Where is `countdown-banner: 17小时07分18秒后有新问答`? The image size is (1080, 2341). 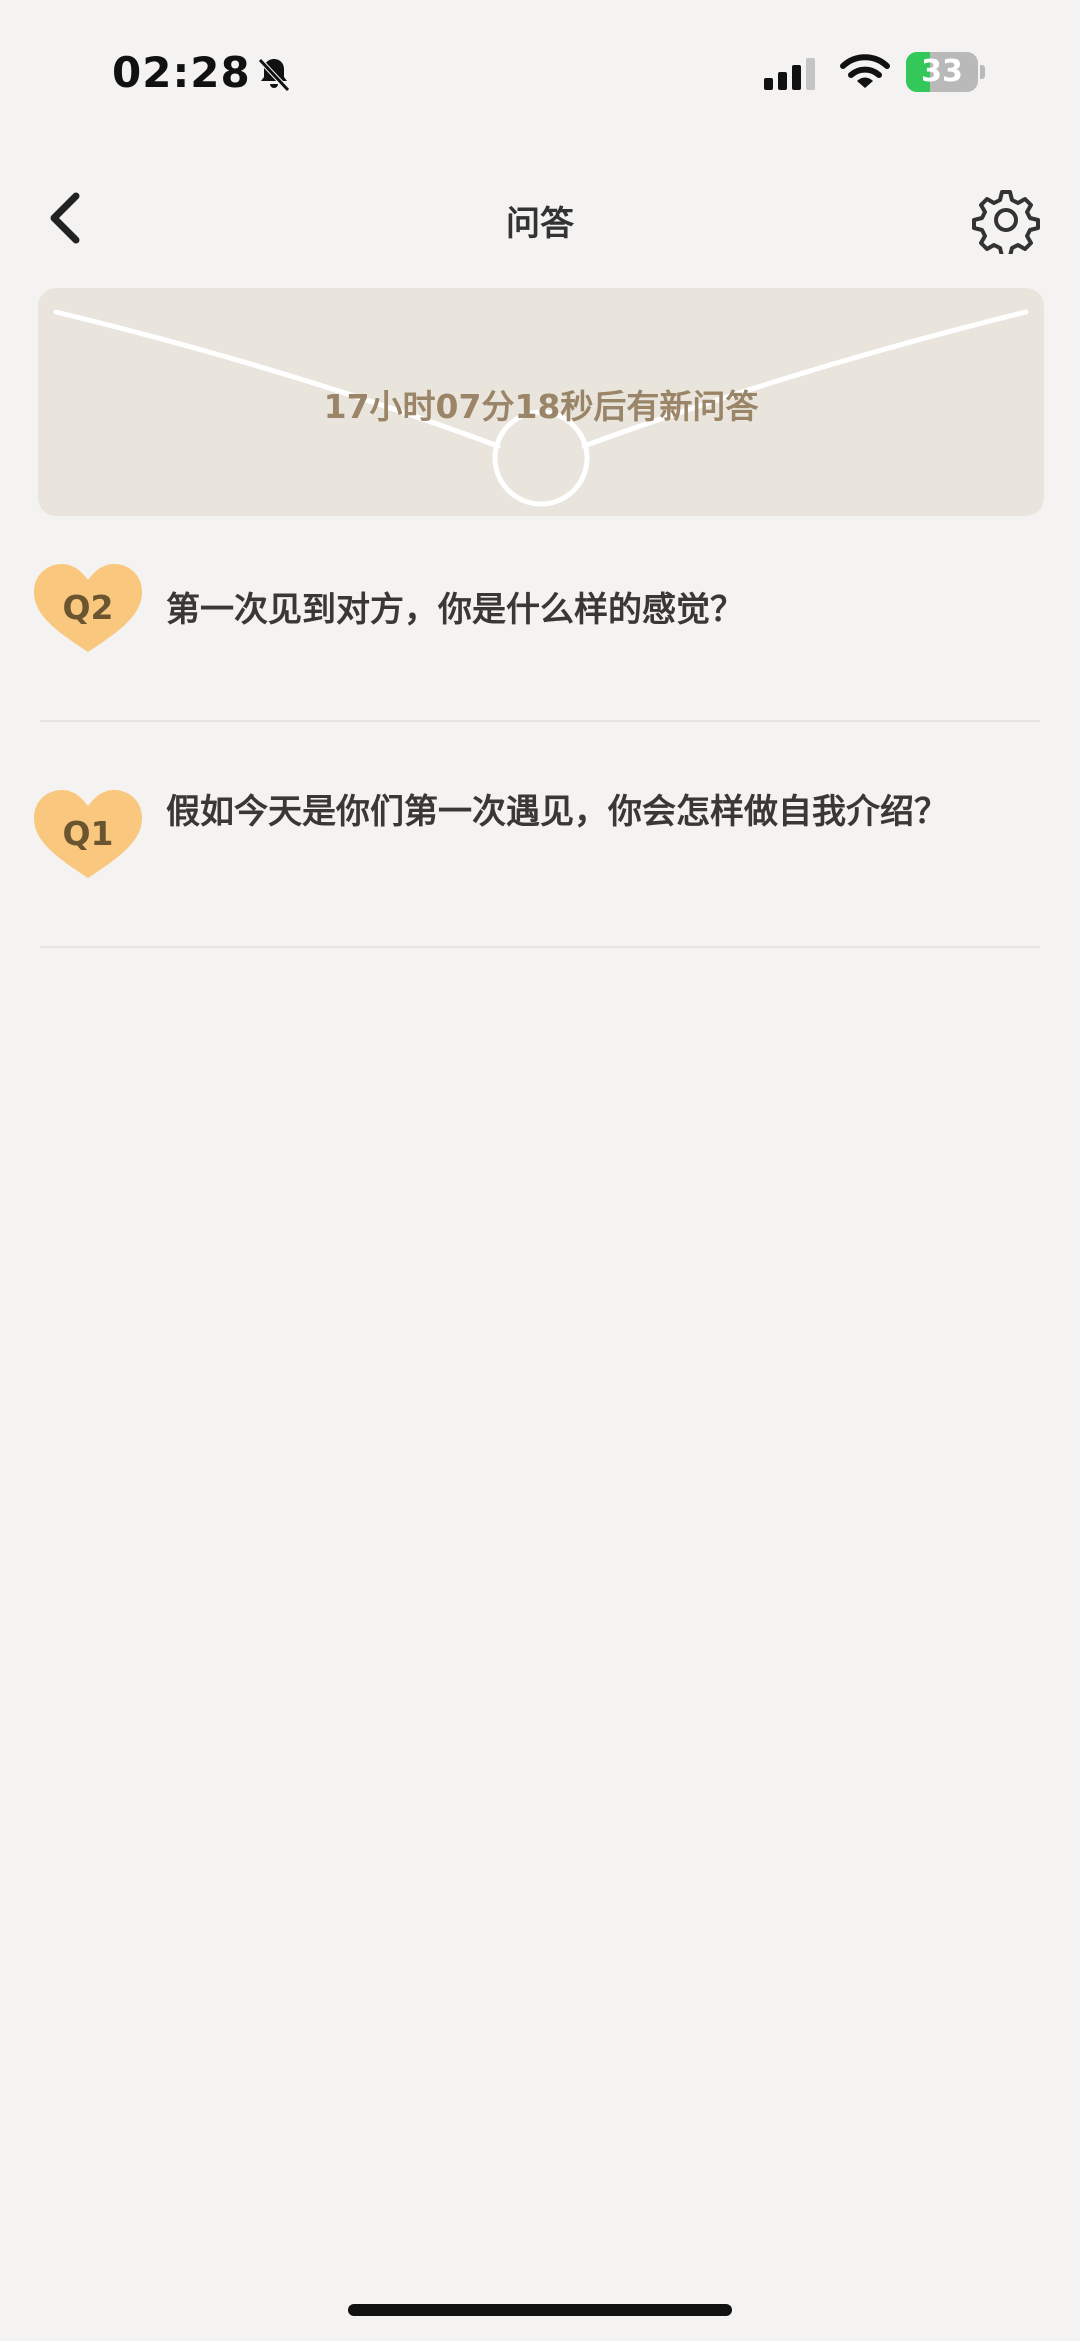
countdown-banner: 17小时07分18秒后有新问答 is located at coordinates (541, 402).